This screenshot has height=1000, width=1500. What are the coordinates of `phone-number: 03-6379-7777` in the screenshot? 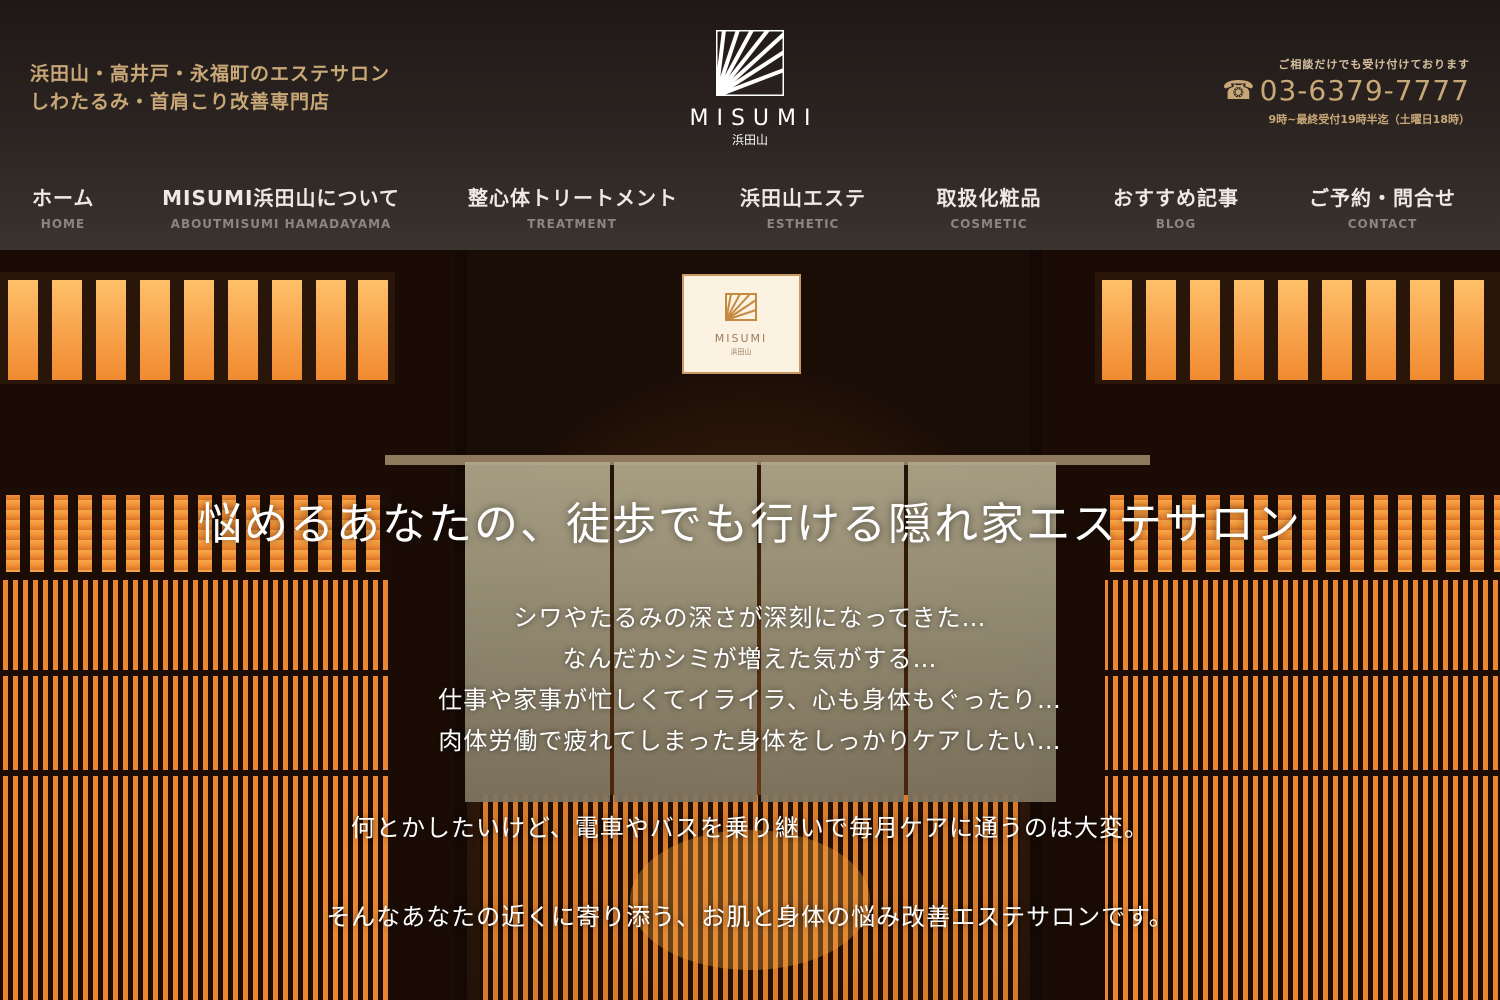 It's located at (1364, 90).